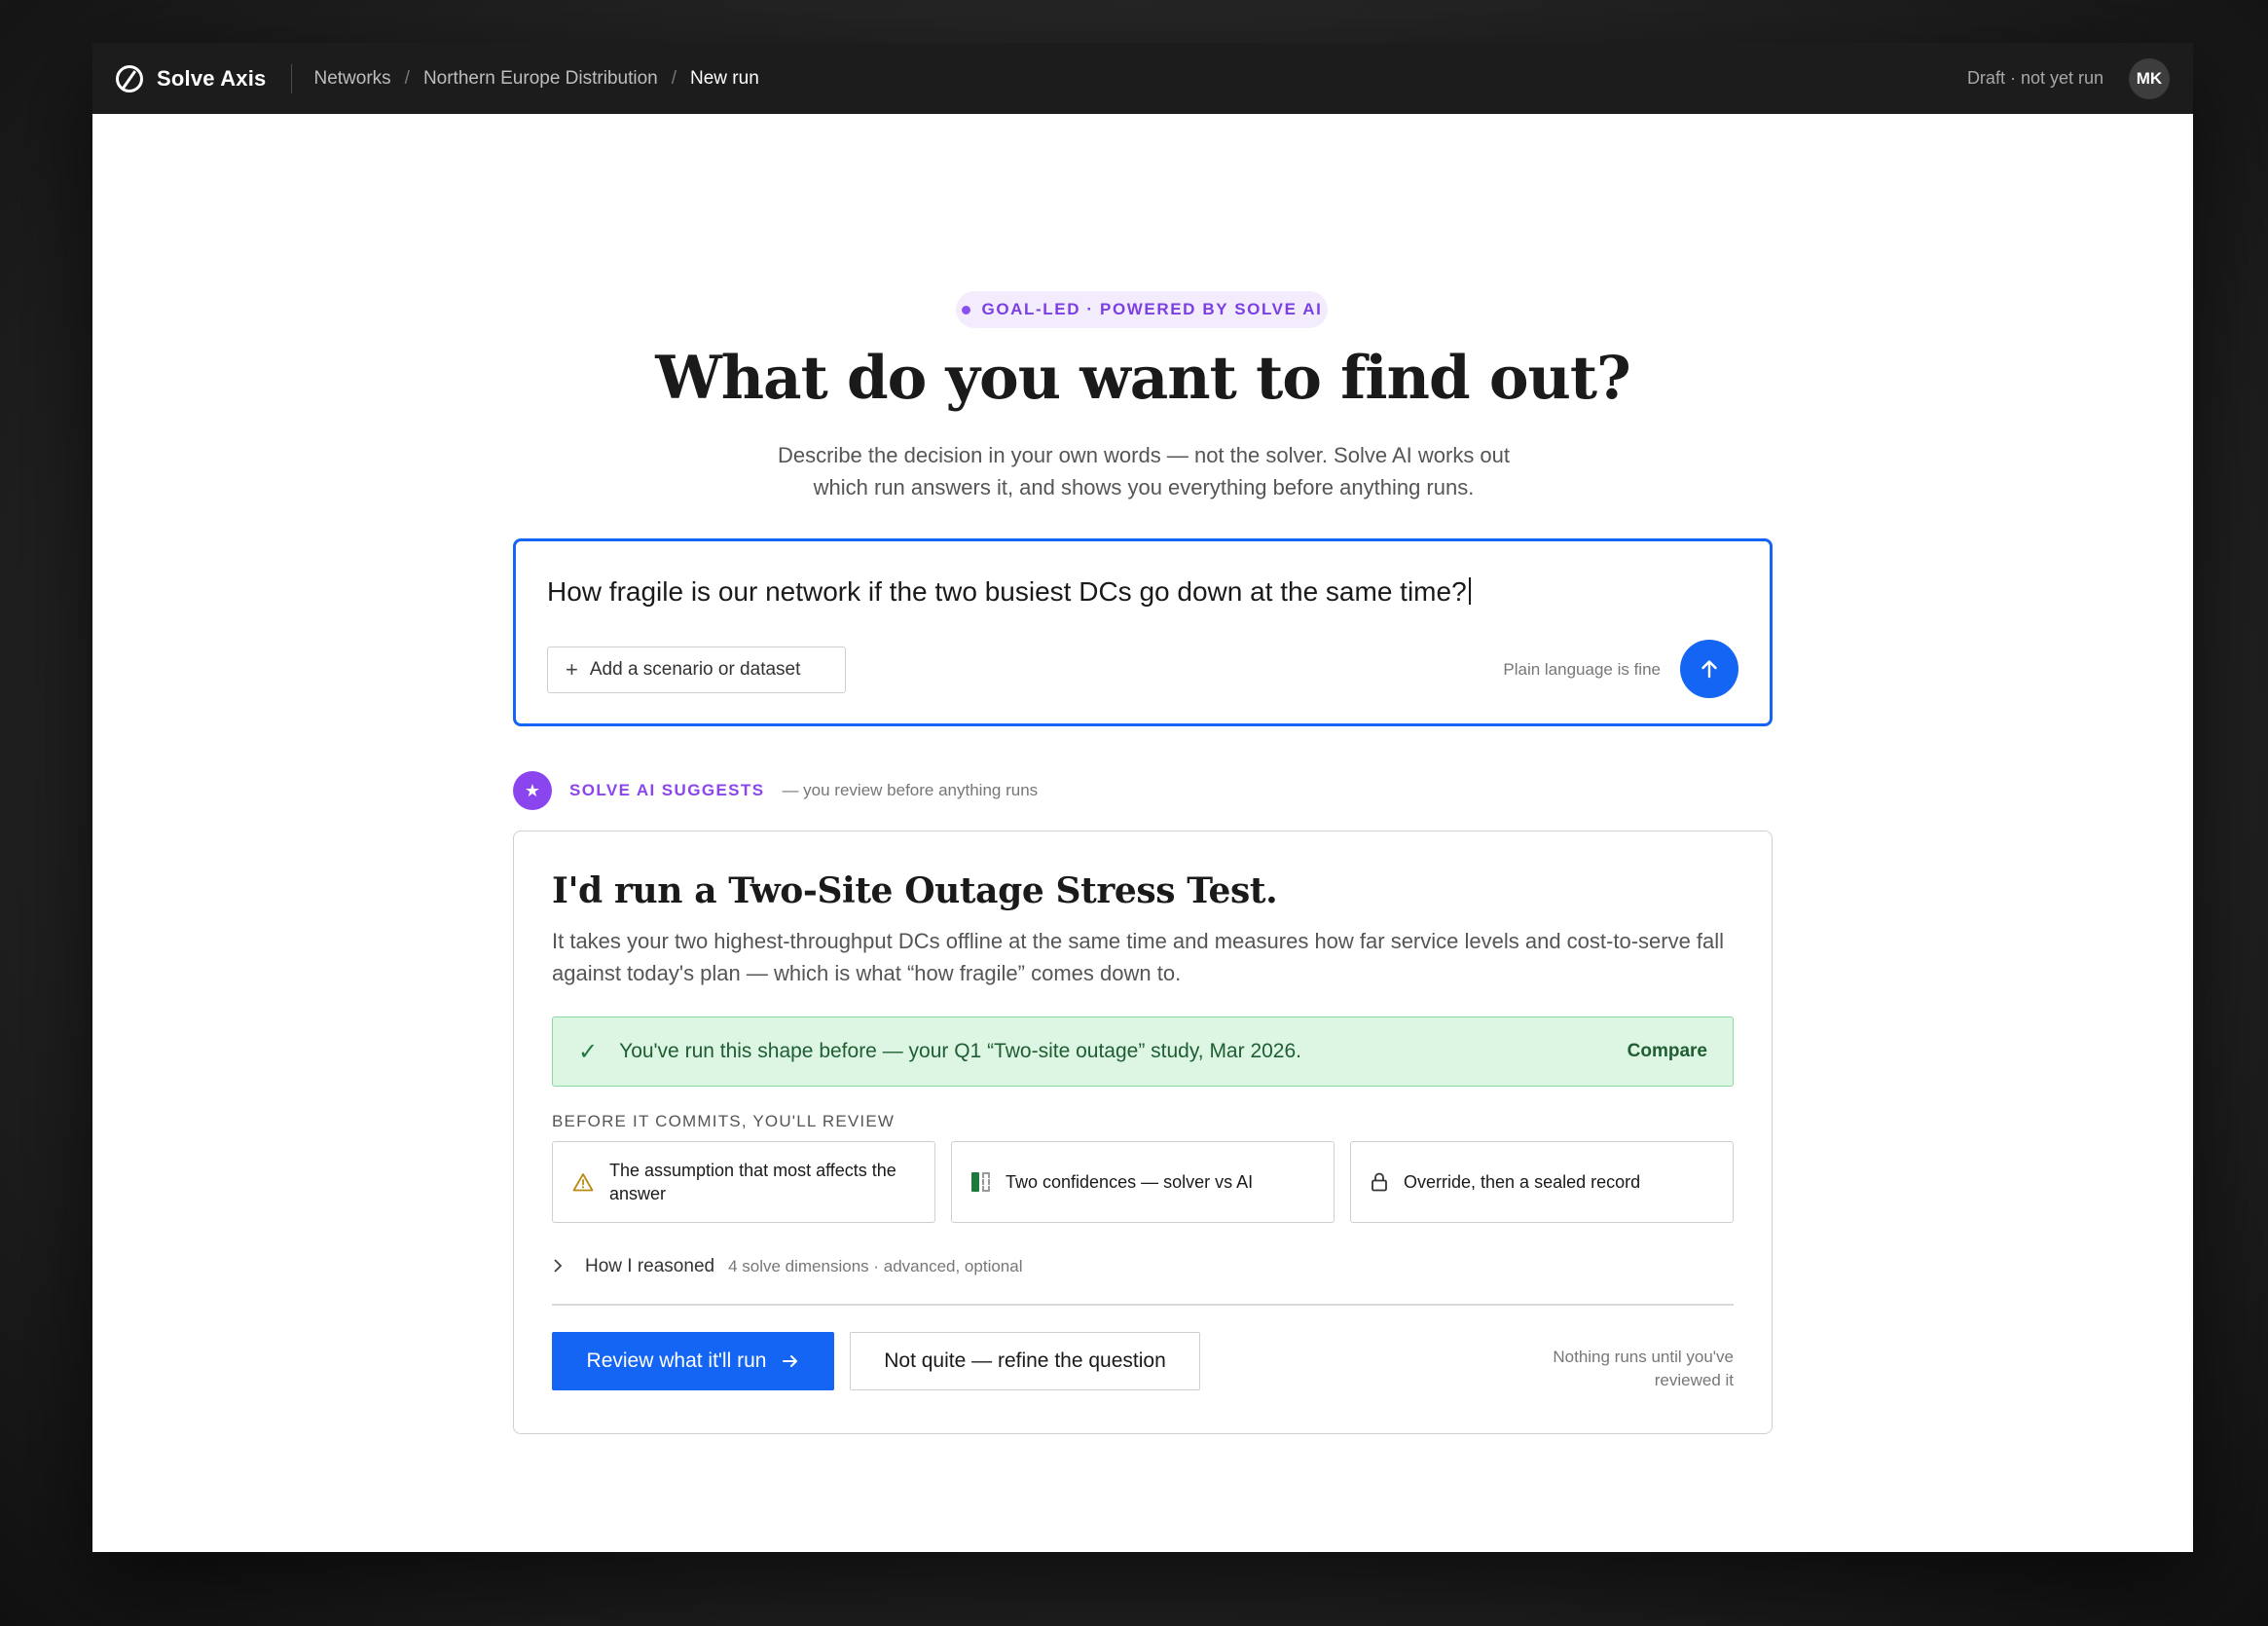  I want to click on run-status: Draft · not yet run, so click(2034, 78).